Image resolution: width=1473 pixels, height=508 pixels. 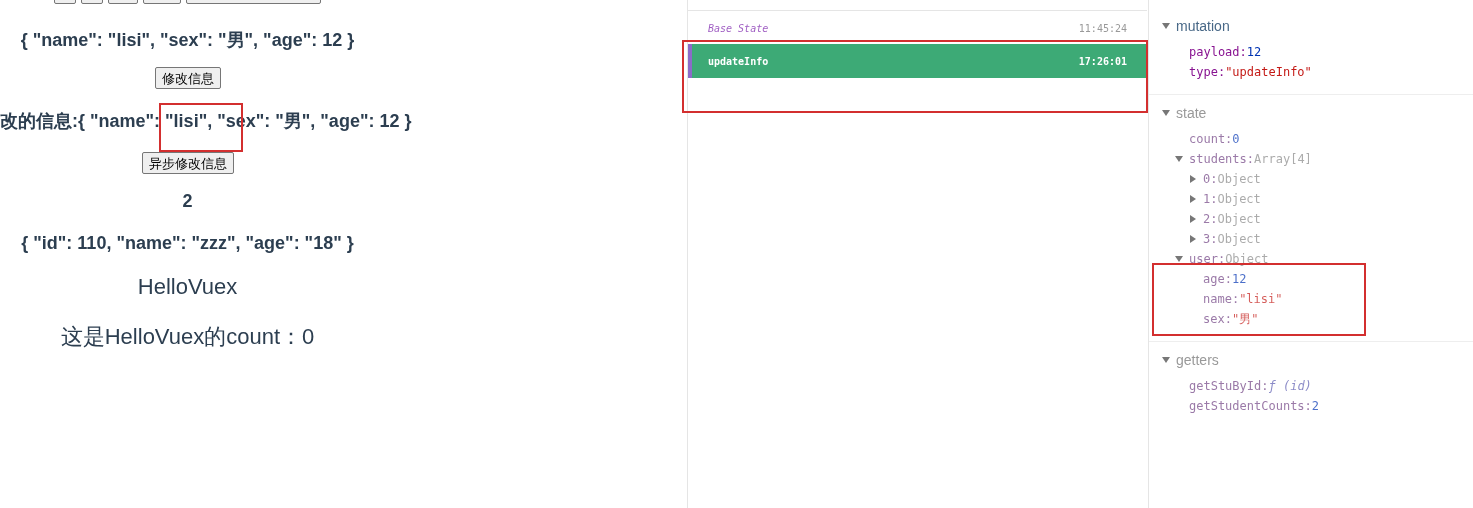 I want to click on property-value: 0, so click(x=1236, y=139).